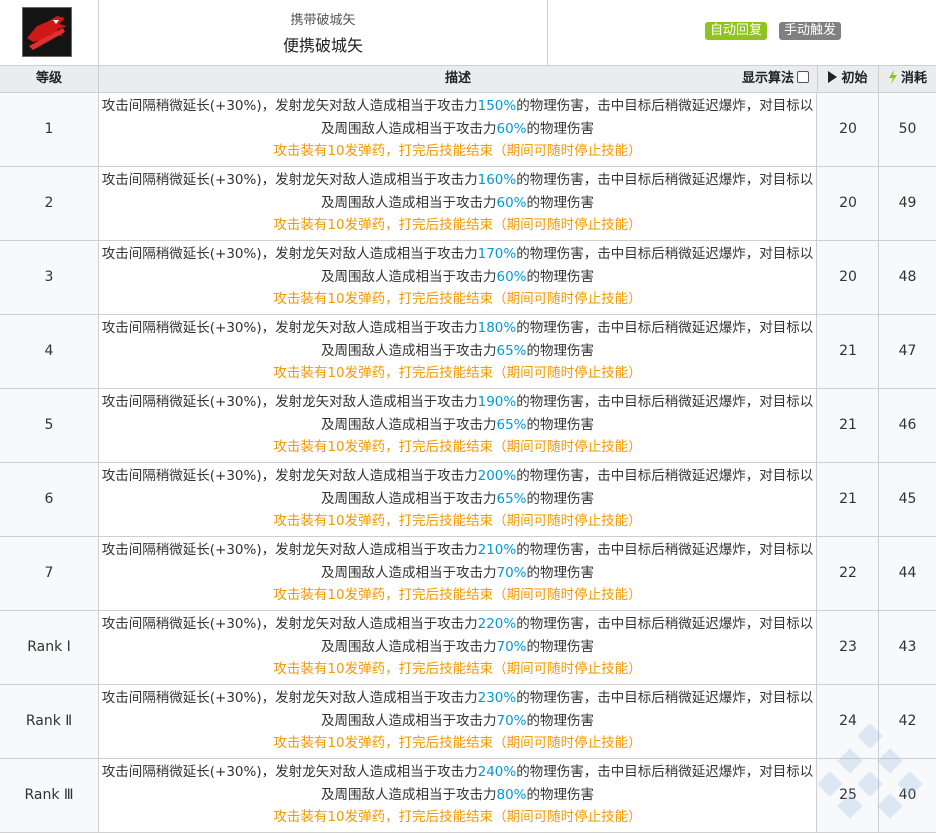 The height and width of the screenshot is (833, 936). Describe the element at coordinates (833, 77) in the screenshot. I see `play-triangle-icon` at that location.